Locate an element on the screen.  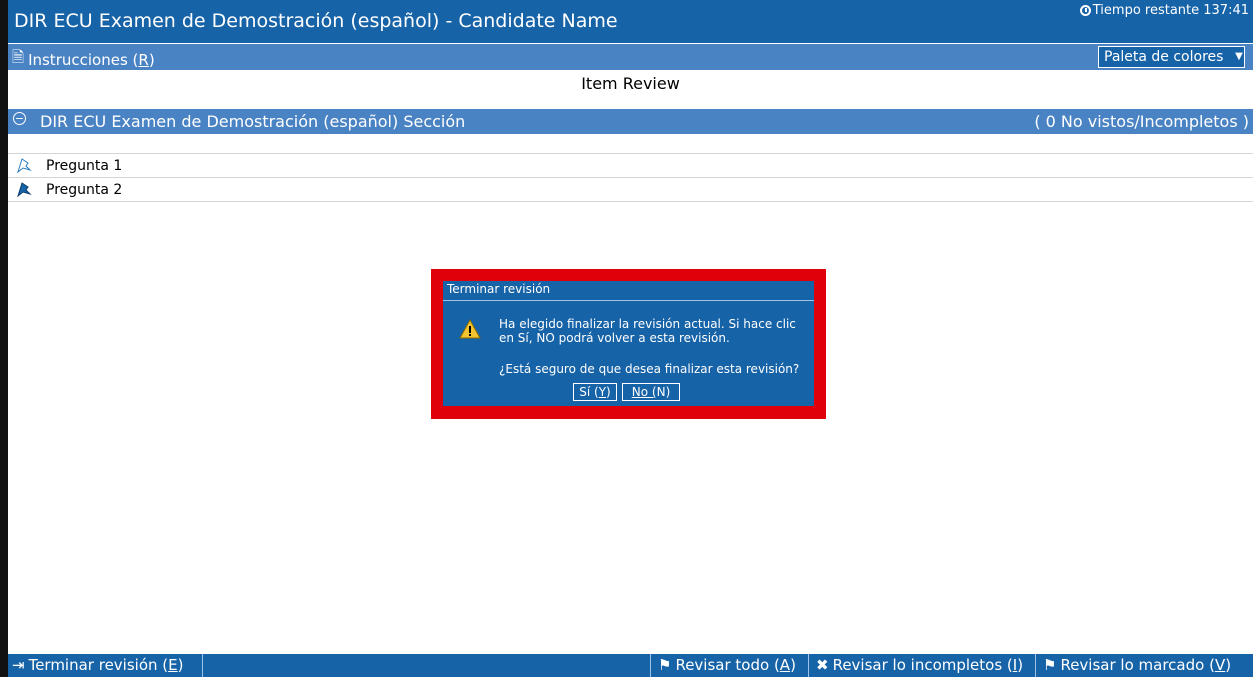
palette-selected: Paleta de colores is located at coordinates (1164, 57).